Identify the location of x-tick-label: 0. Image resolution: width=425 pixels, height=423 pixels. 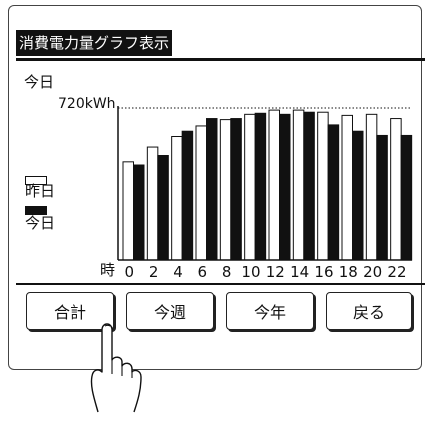
(130, 272).